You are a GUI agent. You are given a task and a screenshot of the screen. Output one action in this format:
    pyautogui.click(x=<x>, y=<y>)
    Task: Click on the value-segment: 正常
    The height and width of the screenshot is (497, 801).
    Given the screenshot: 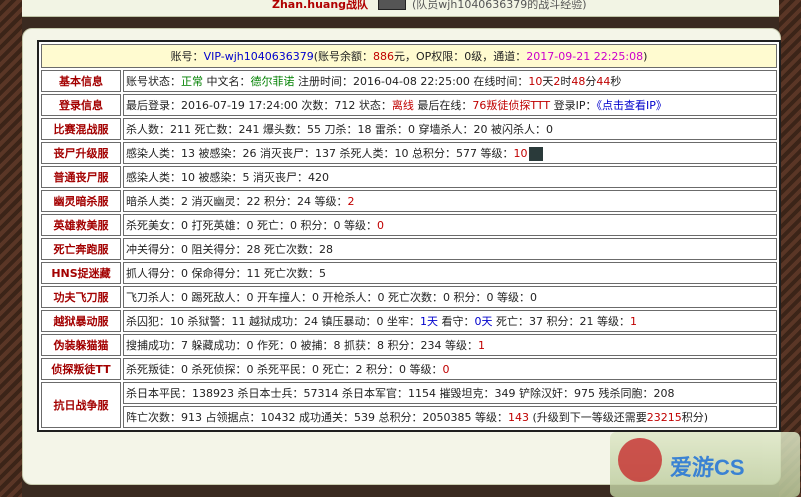 What is the action you would take?
    pyautogui.click(x=192, y=81)
    